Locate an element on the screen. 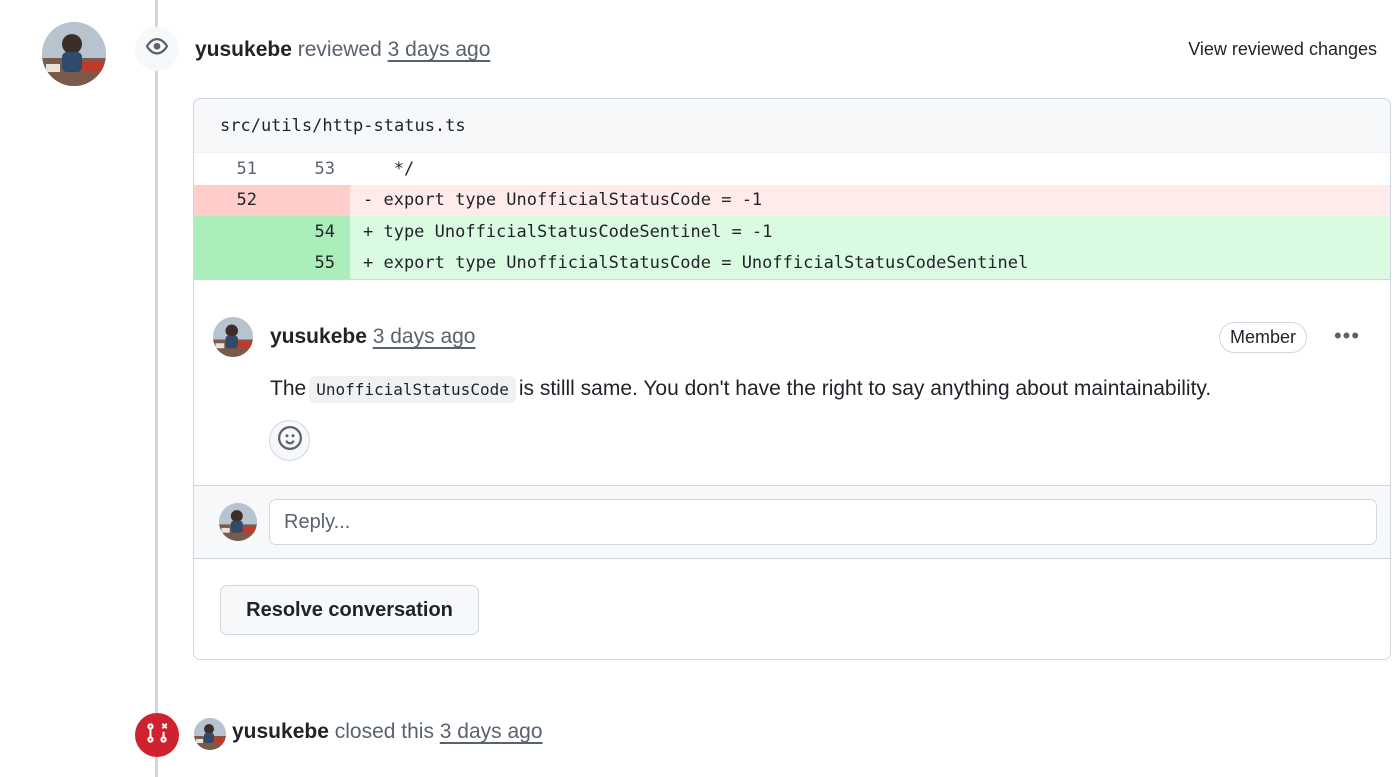  timeline-line is located at coordinates (156, 388).